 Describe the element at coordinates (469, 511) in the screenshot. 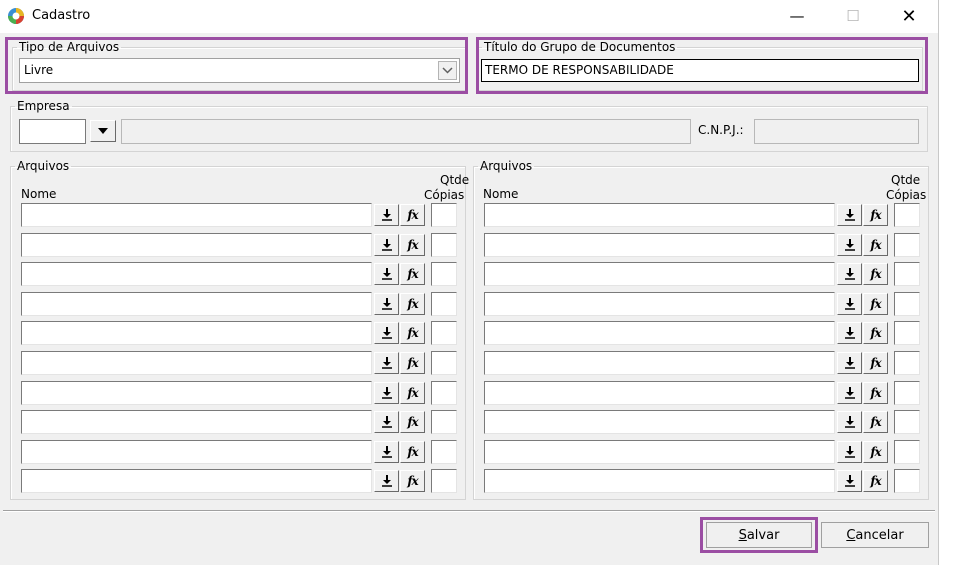

I see `footer-separator` at that location.